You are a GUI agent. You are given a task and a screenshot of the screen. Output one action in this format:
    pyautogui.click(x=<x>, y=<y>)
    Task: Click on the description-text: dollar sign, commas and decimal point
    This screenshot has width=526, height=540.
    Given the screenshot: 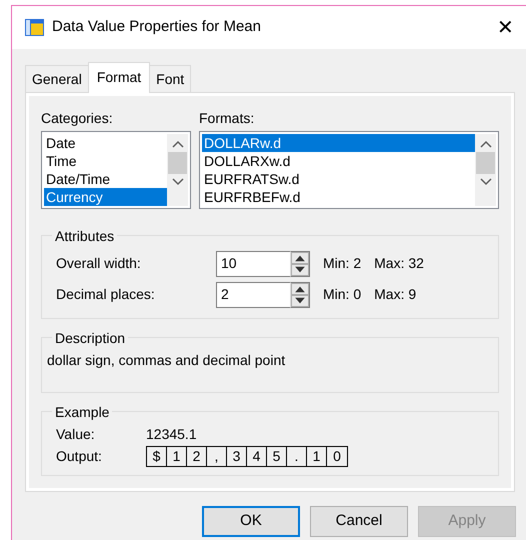 What is the action you would take?
    pyautogui.click(x=166, y=360)
    